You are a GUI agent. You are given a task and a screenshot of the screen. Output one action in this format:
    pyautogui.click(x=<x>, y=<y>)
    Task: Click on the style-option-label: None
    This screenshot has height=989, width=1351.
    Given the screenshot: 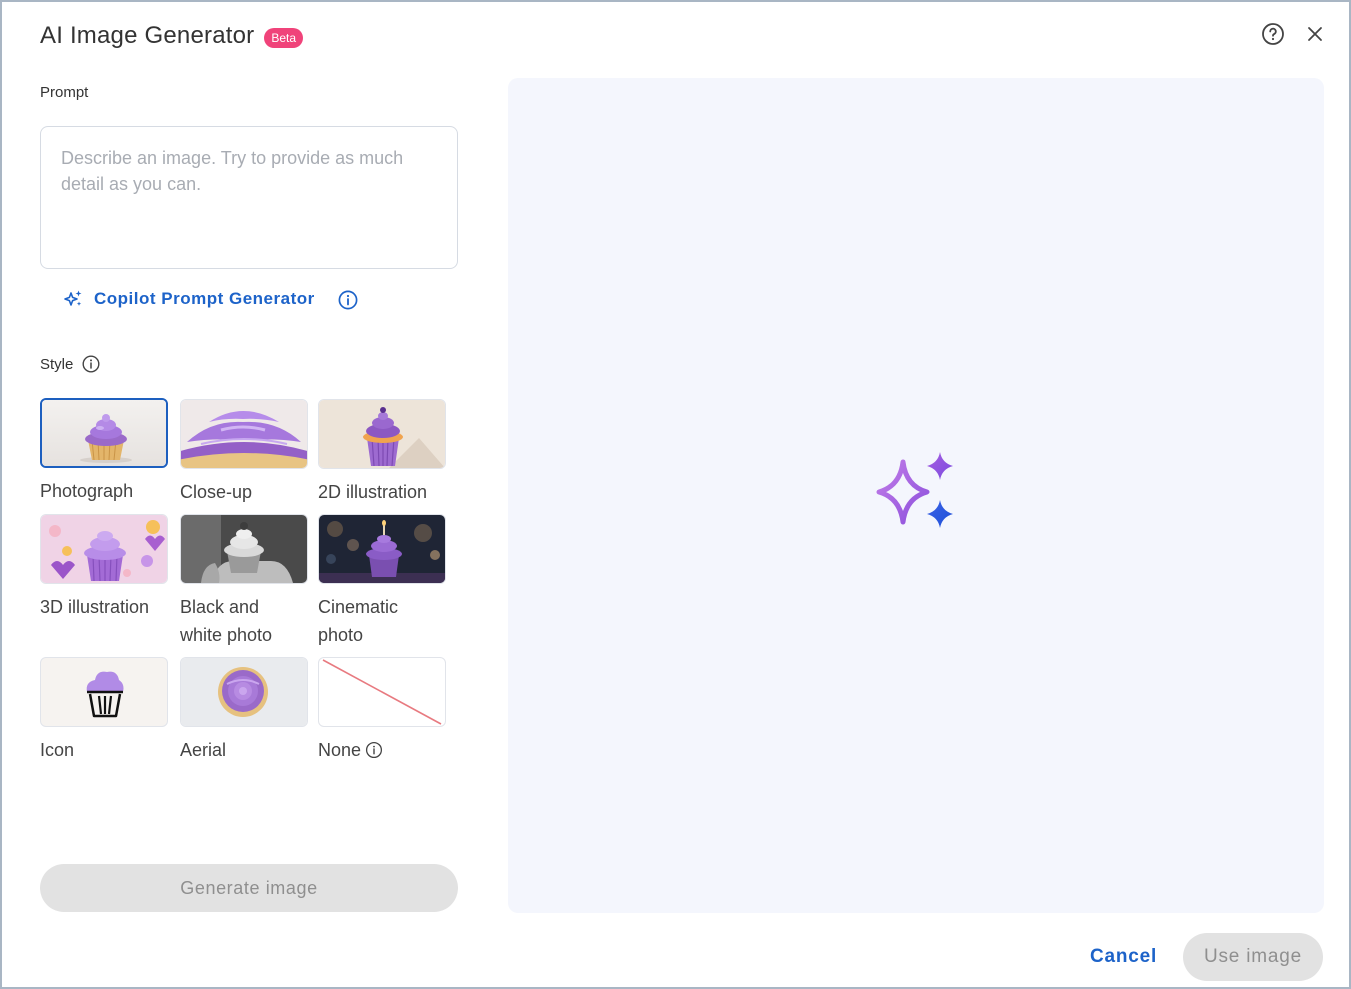 What is the action you would take?
    pyautogui.click(x=340, y=750)
    